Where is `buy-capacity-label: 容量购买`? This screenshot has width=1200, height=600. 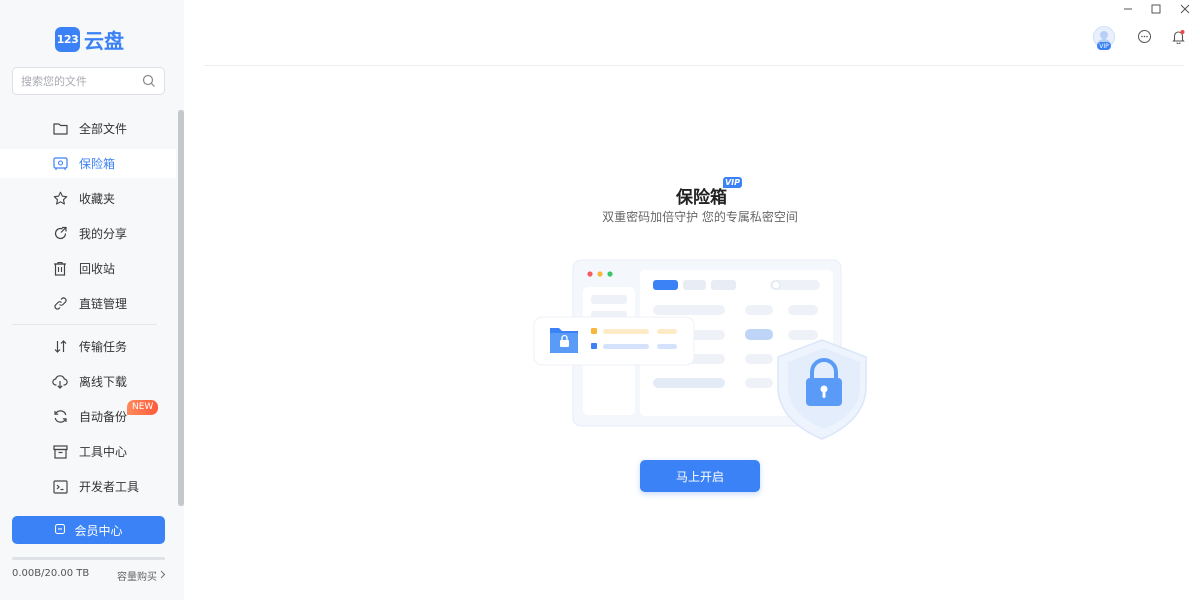 buy-capacity-label: 容量购买 is located at coordinates (137, 577).